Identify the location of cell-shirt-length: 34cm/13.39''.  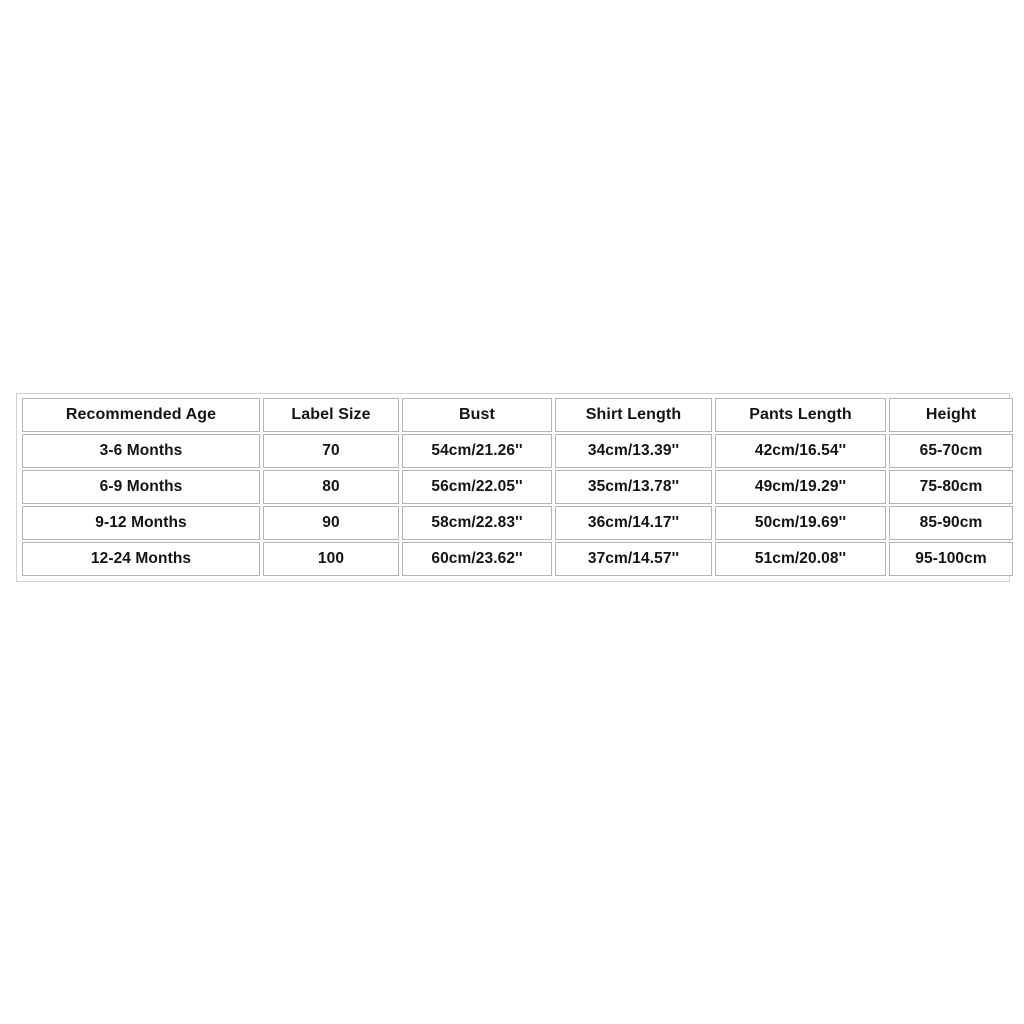
(633, 451).